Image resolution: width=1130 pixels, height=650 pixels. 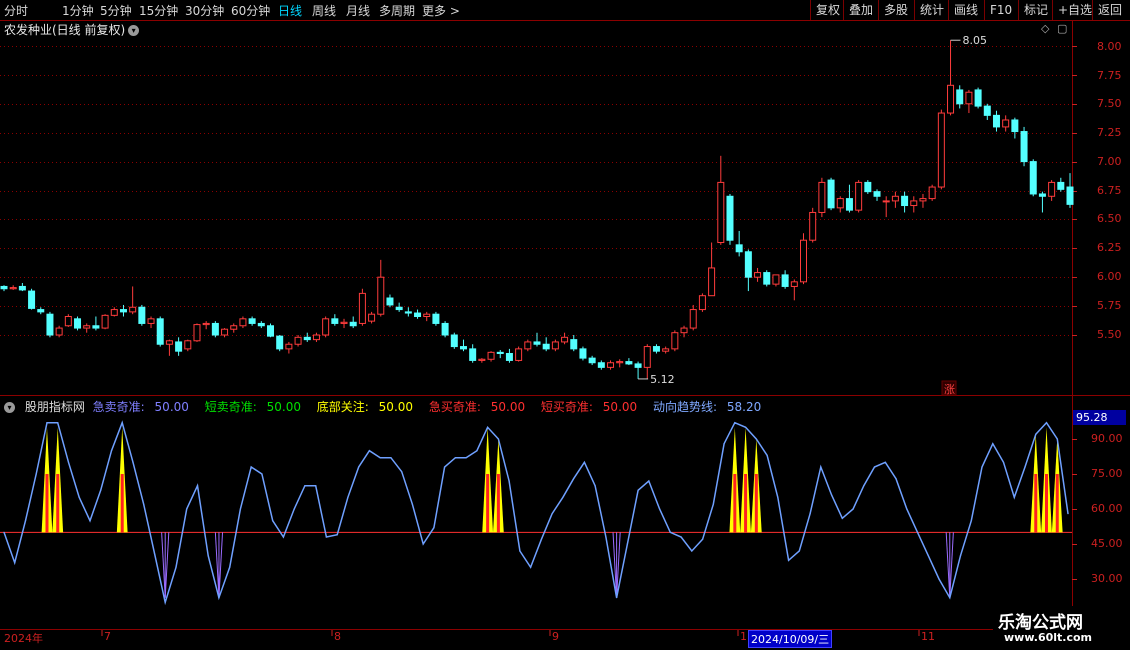 I want to click on x-axis-label: 2024年, so click(x=23, y=638).